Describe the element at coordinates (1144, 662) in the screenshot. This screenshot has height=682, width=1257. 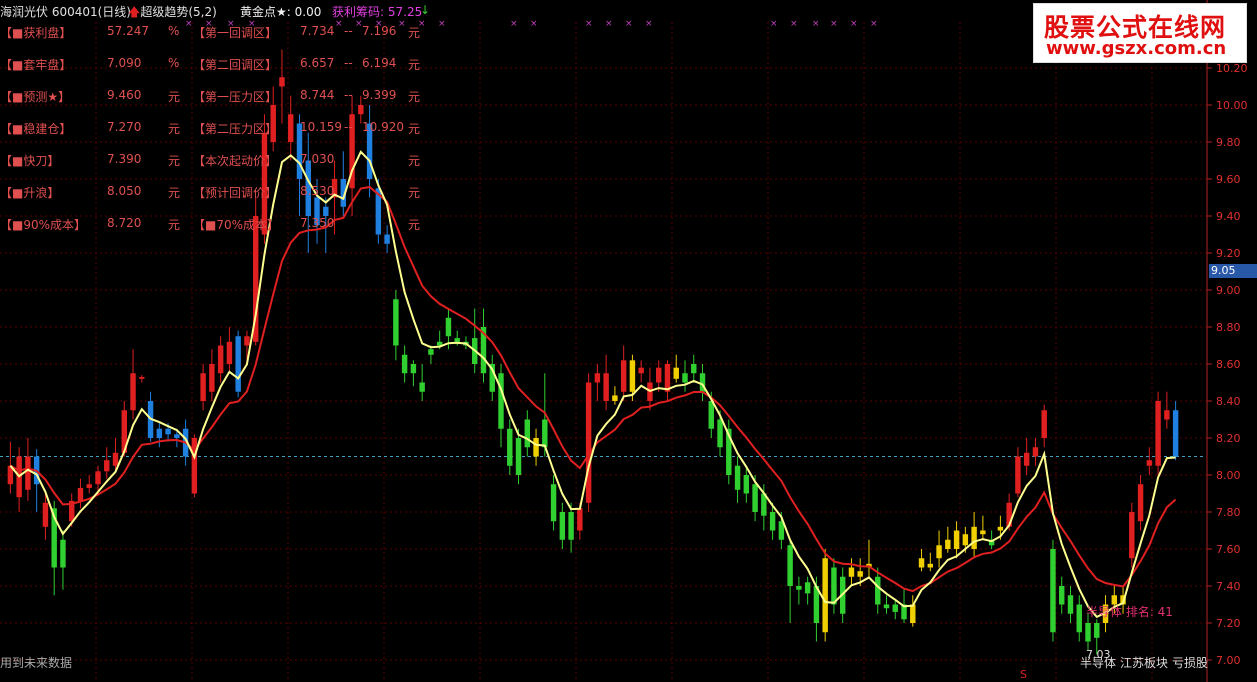
I see `sector-jiangsu: 江苏板块` at that location.